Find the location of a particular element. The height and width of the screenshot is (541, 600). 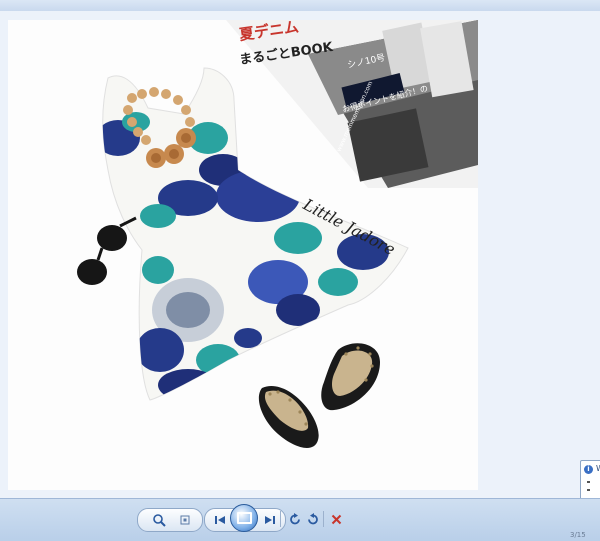

play-slideshow-button is located at coordinates (244, 518).